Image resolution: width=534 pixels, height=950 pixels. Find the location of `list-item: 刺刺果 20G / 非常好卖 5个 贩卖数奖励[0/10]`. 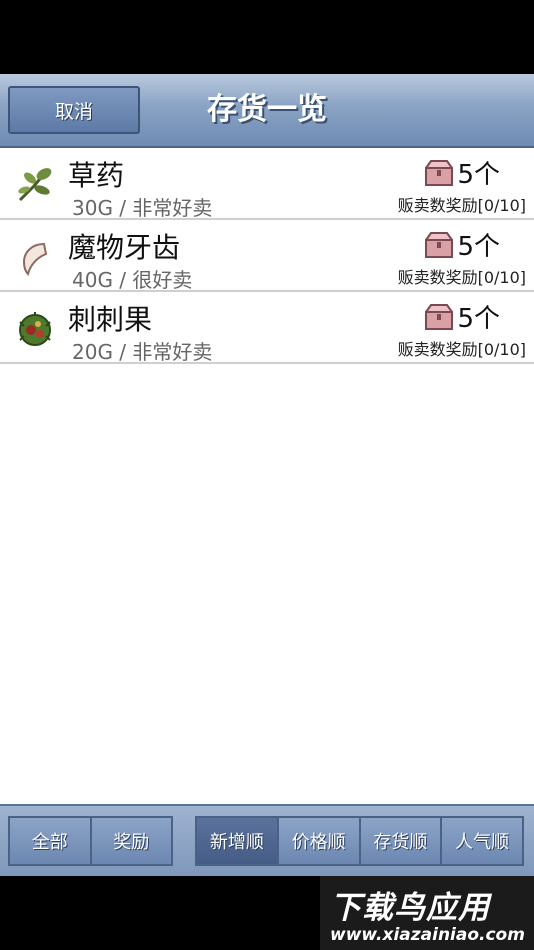

list-item: 刺刺果 20G / 非常好卖 5个 贩卖数奖励[0/10] is located at coordinates (267, 328).